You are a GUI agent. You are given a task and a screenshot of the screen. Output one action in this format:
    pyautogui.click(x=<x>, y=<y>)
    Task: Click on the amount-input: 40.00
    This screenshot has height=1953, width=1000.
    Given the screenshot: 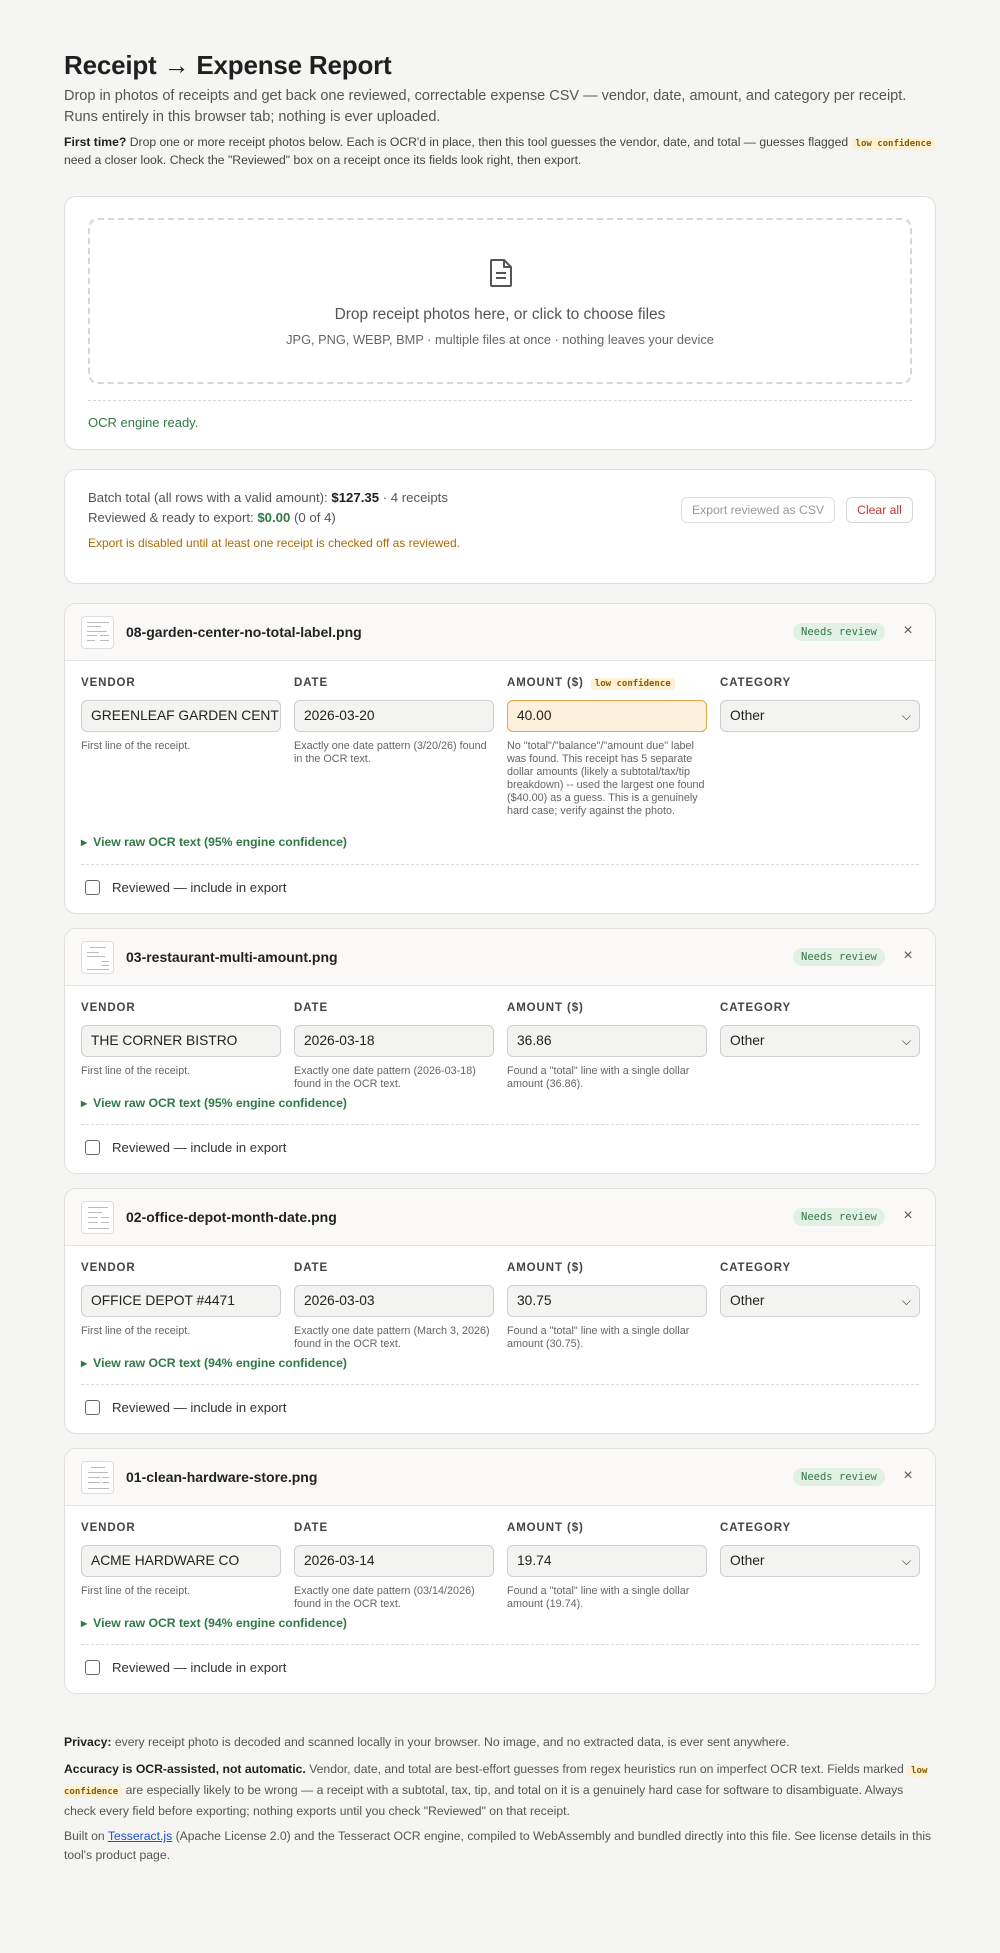 What is the action you would take?
    pyautogui.click(x=607, y=716)
    